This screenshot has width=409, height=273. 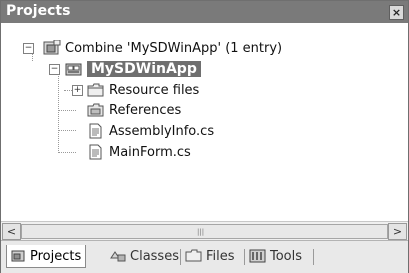 What do you see at coordinates (52, 47) in the screenshot?
I see `combine-icon` at bounding box center [52, 47].